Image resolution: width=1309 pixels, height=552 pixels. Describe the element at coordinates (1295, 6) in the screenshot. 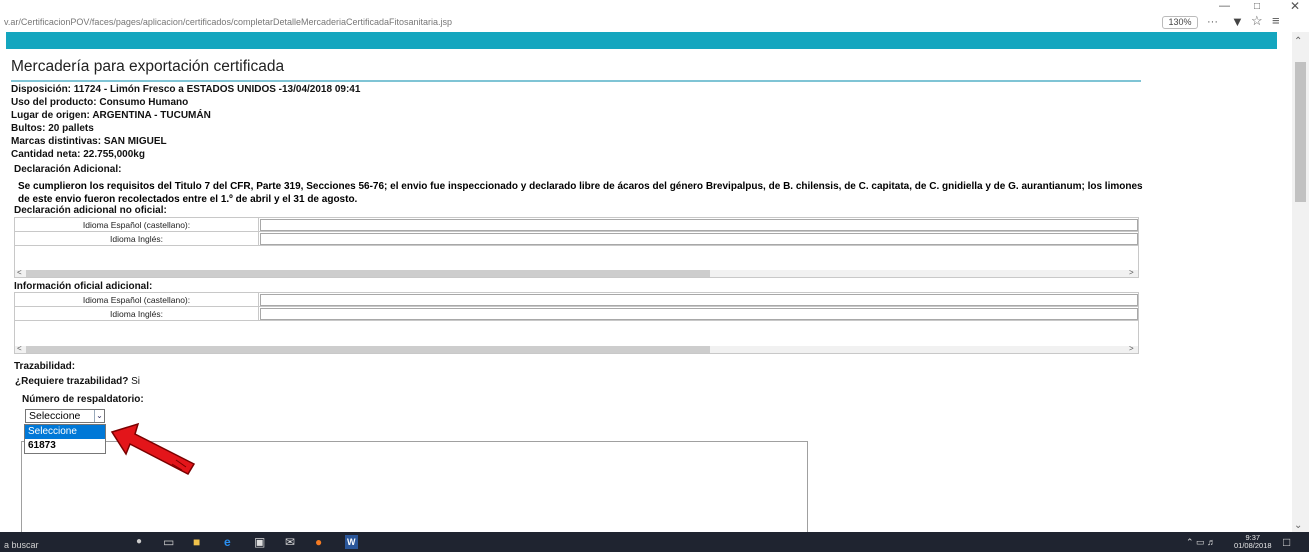

I see `close-icon: ✕` at that location.